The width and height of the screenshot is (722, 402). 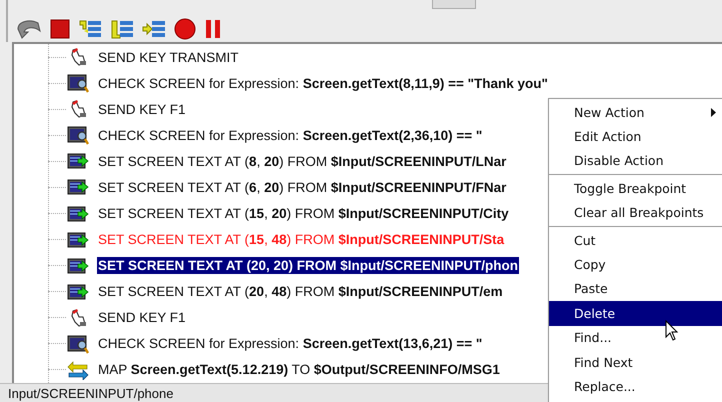 What do you see at coordinates (454, 4) in the screenshot?
I see `split-pane-handle` at bounding box center [454, 4].